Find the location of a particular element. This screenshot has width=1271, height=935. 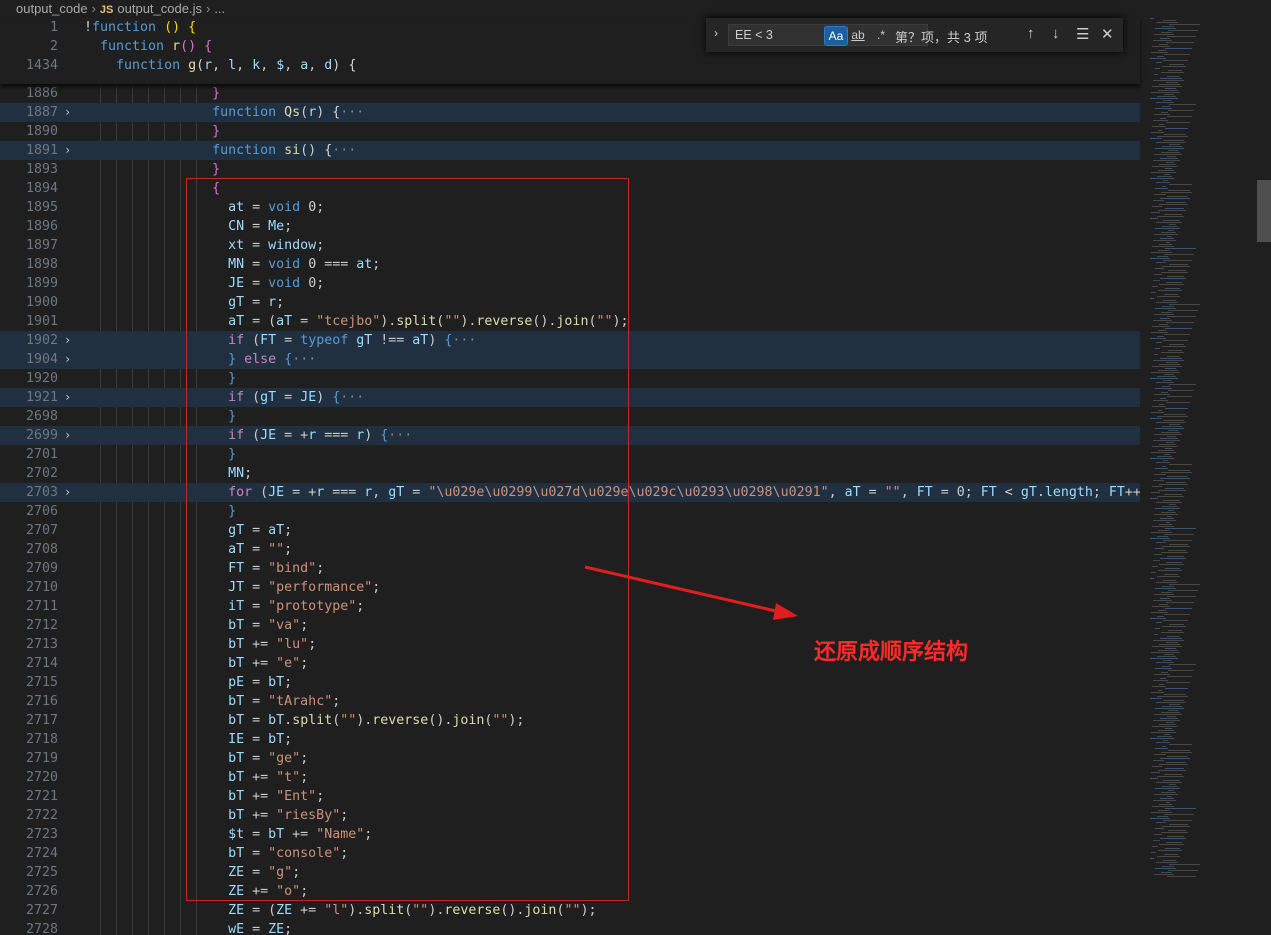

code-line: 1434 function g(r, l, k, $, a, d) { is located at coordinates (570, 65).